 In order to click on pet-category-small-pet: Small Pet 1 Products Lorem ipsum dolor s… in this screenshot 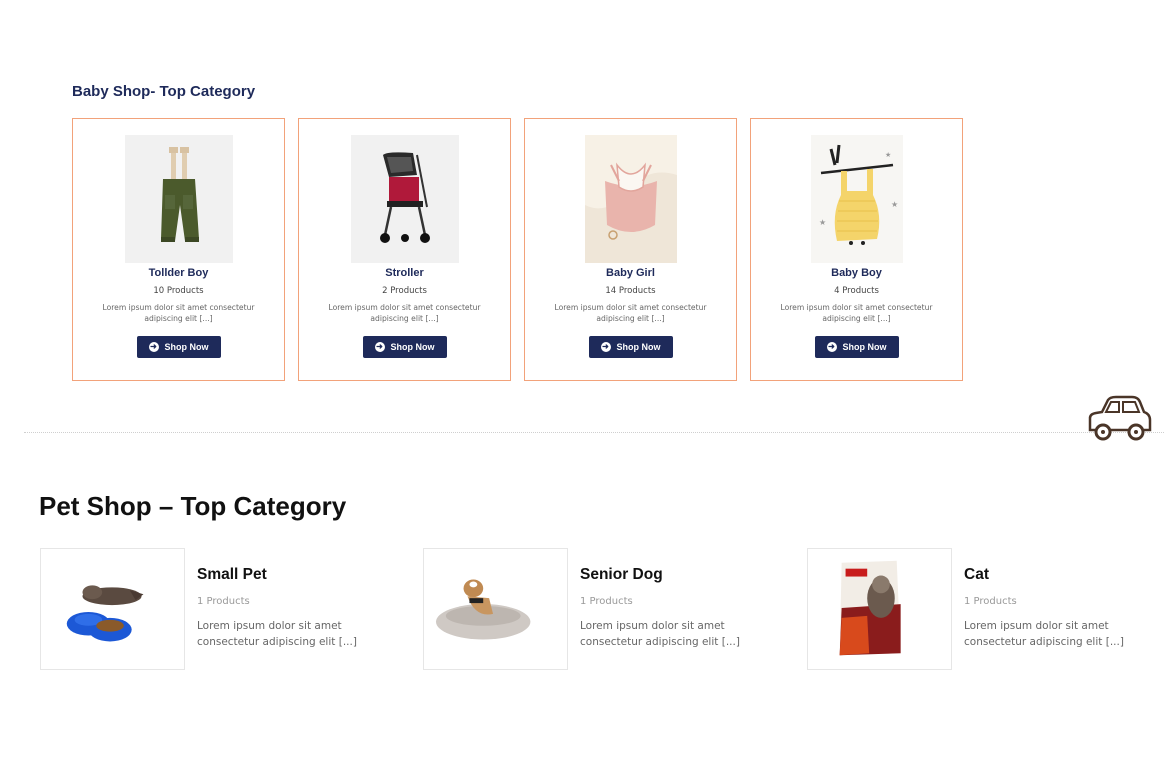, I will do `click(220, 609)`.